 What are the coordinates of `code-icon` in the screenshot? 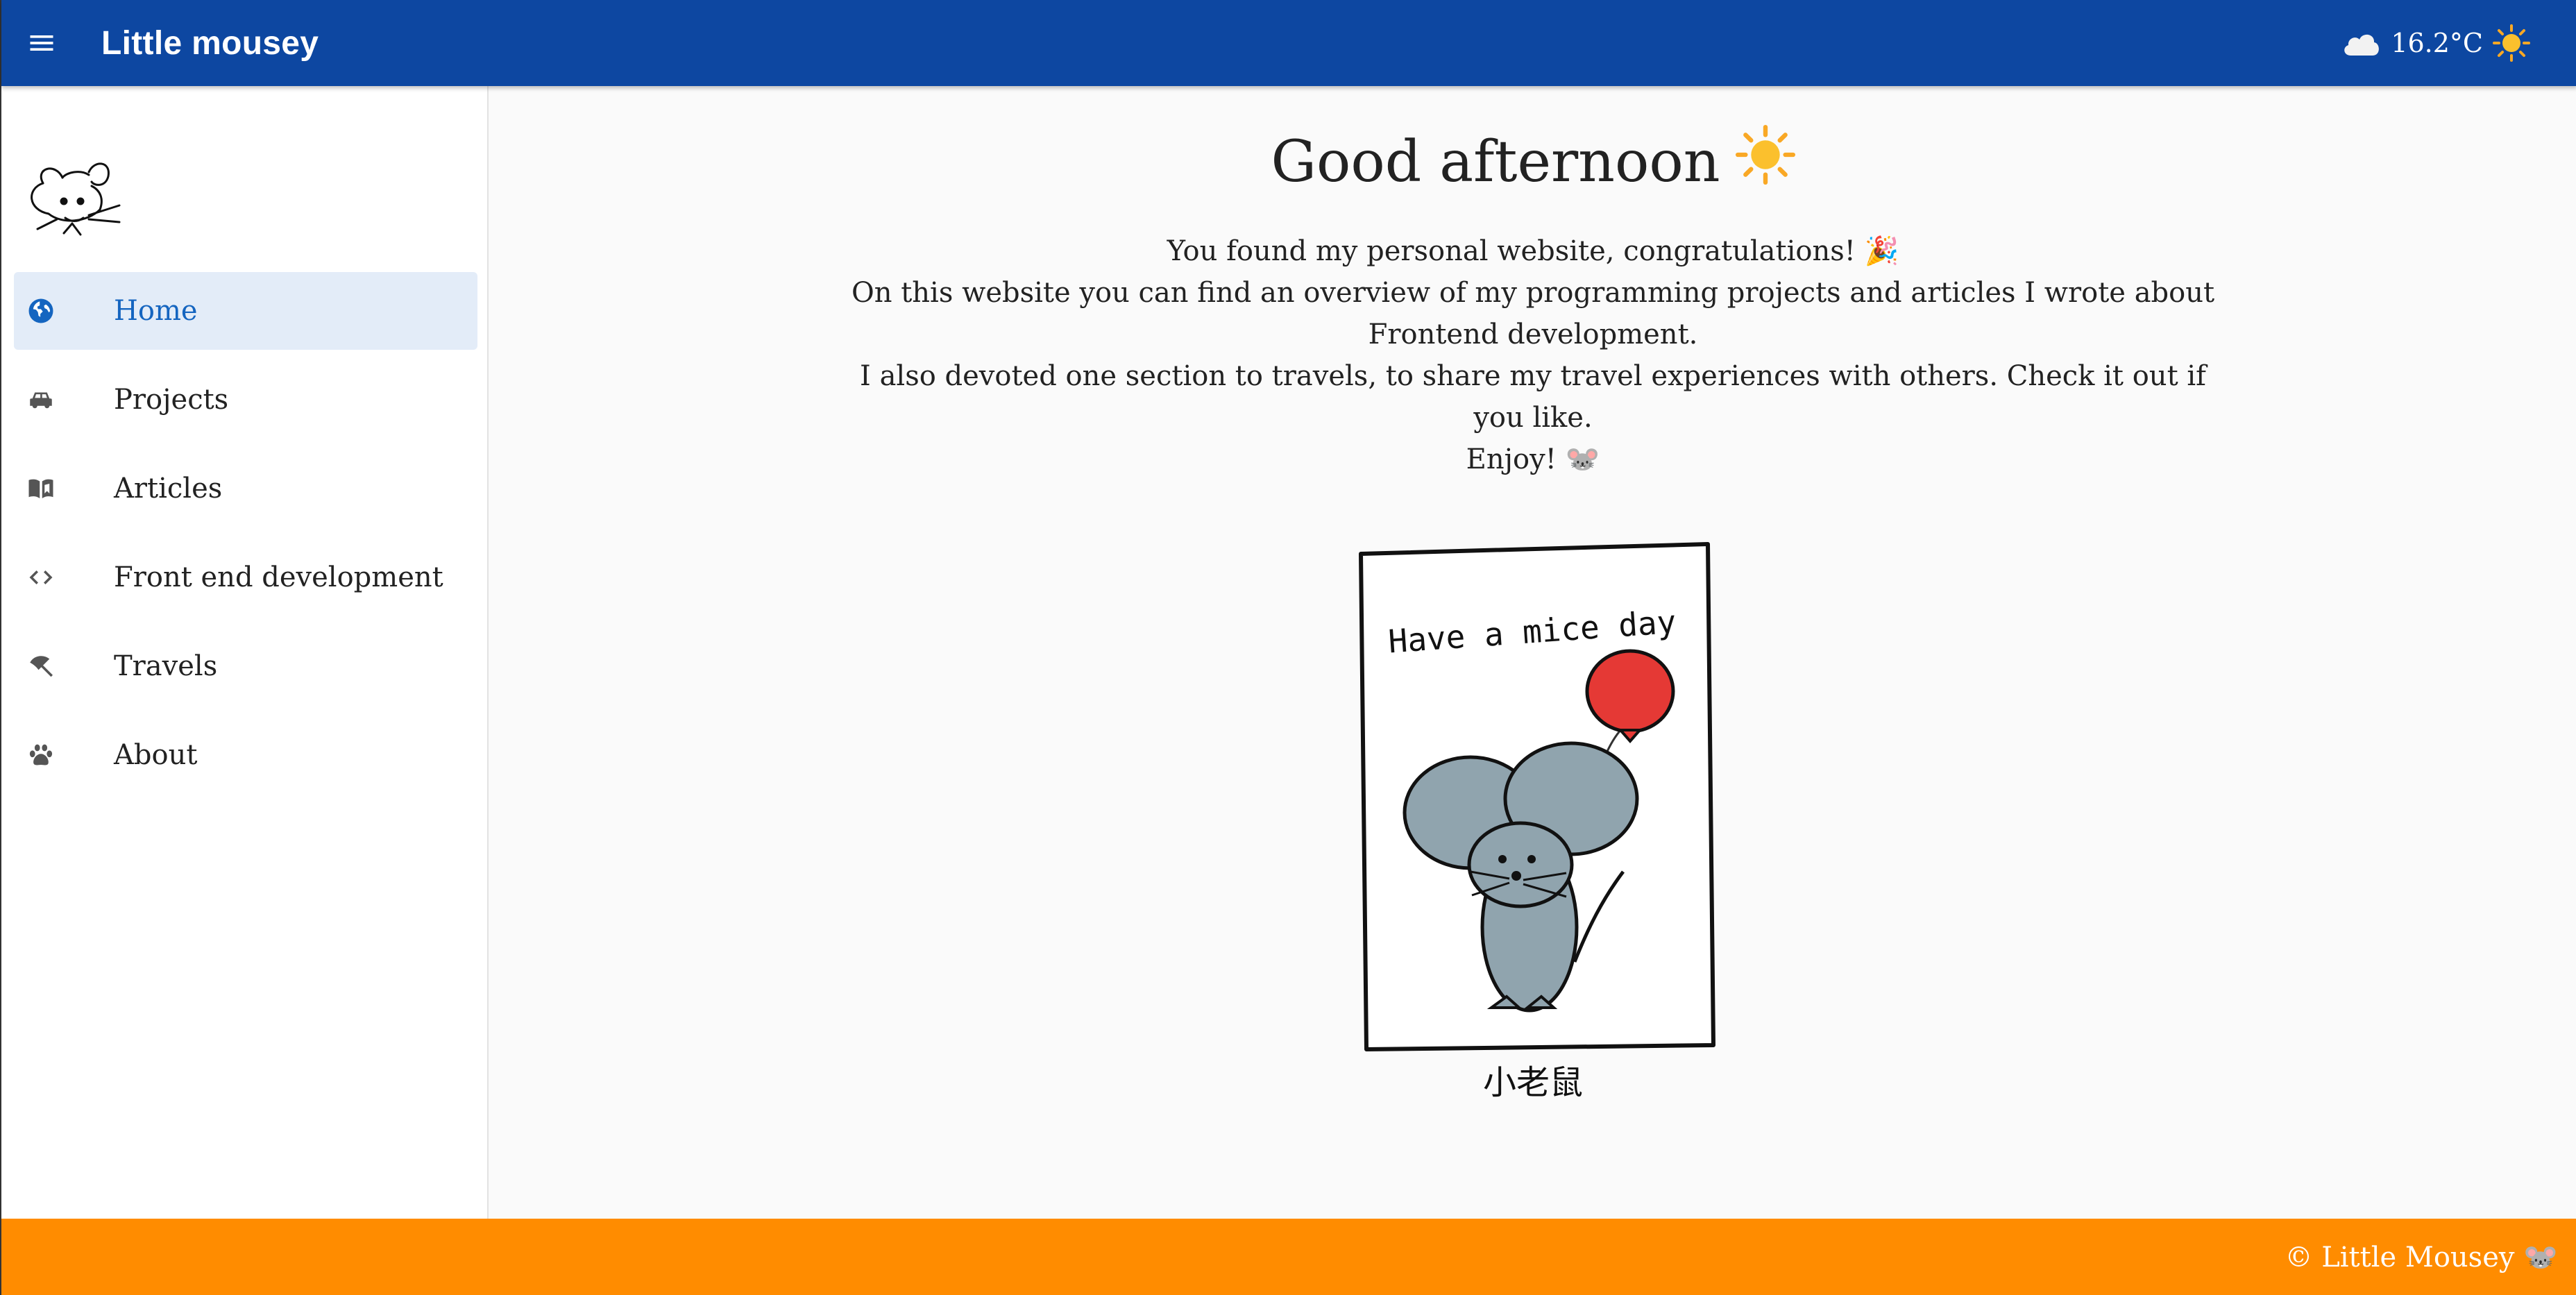 It's located at (41, 578).